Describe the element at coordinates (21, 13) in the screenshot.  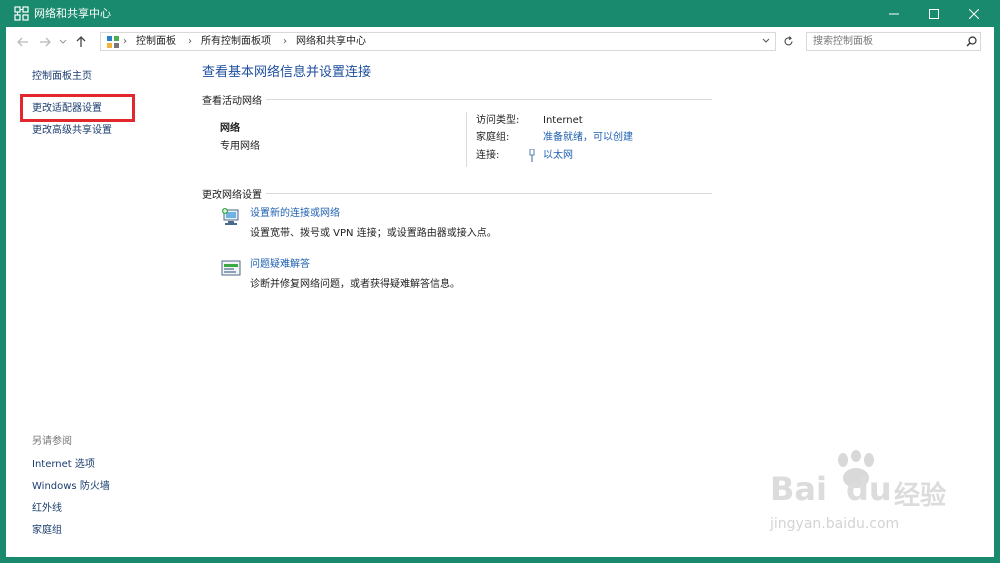
I see `network-center-icon` at that location.